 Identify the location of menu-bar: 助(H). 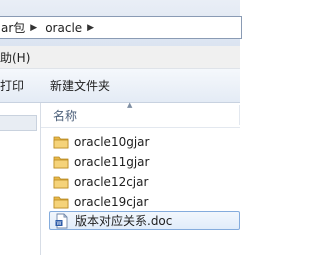
(120, 57).